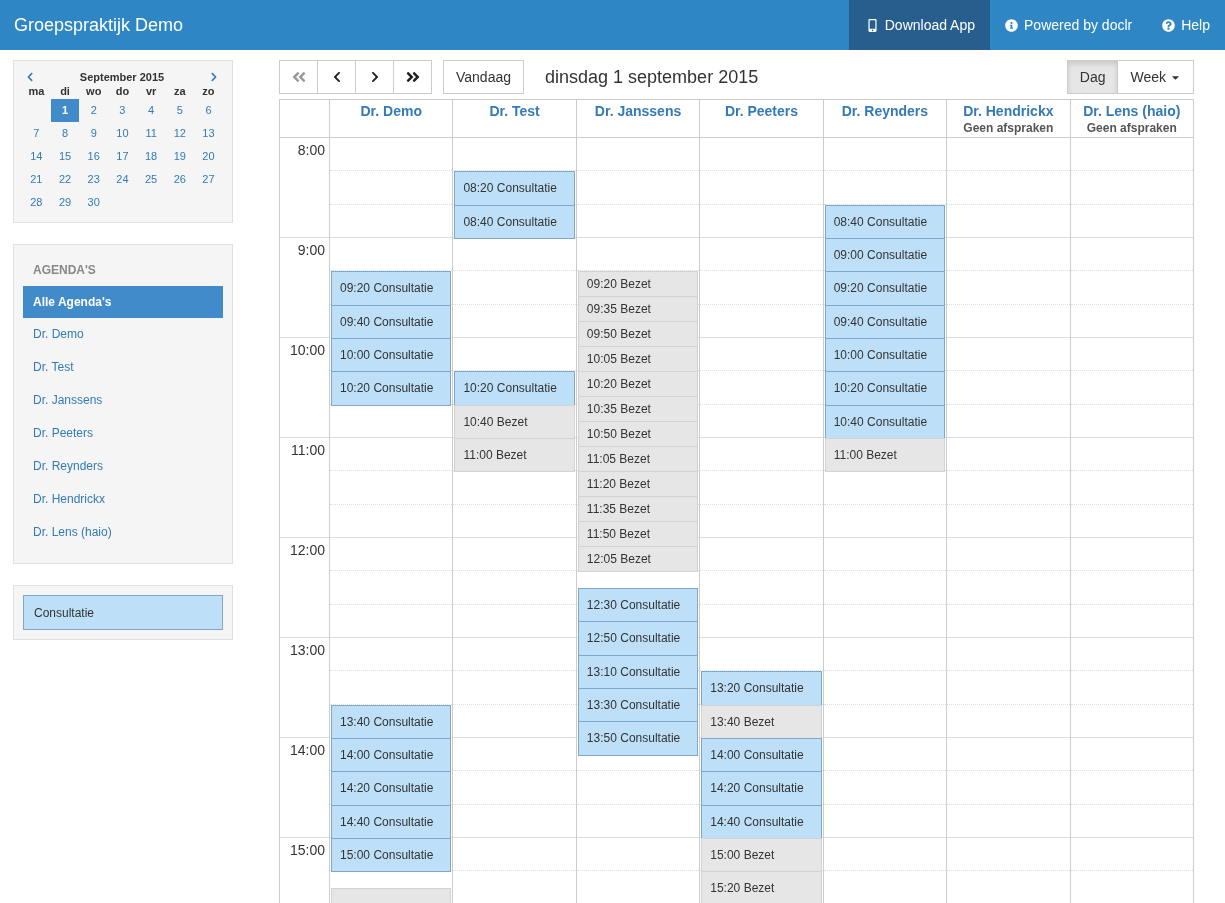 The height and width of the screenshot is (903, 1225). What do you see at coordinates (638, 434) in the screenshot?
I see `appointment: 10:50 Bezet` at bounding box center [638, 434].